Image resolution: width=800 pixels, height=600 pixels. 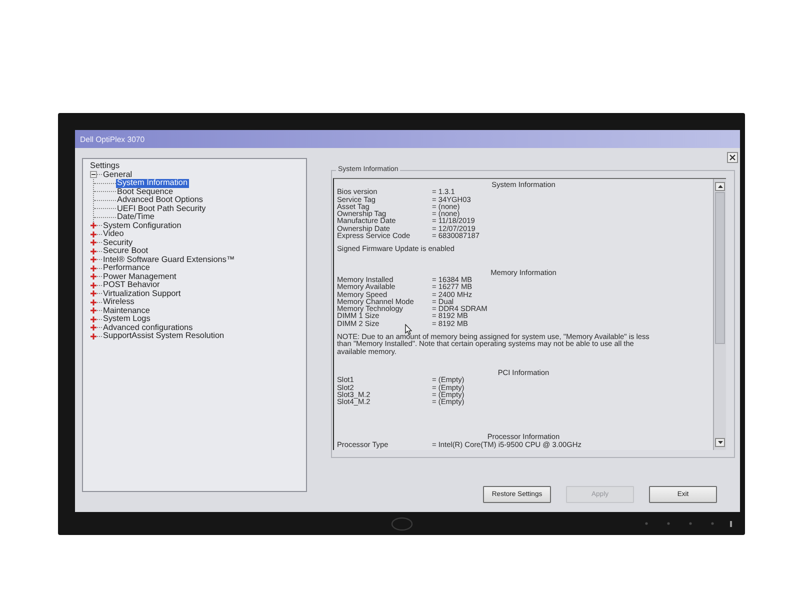 What do you see at coordinates (142, 294) in the screenshot?
I see `tree-item: Virtualization Support` at bounding box center [142, 294].